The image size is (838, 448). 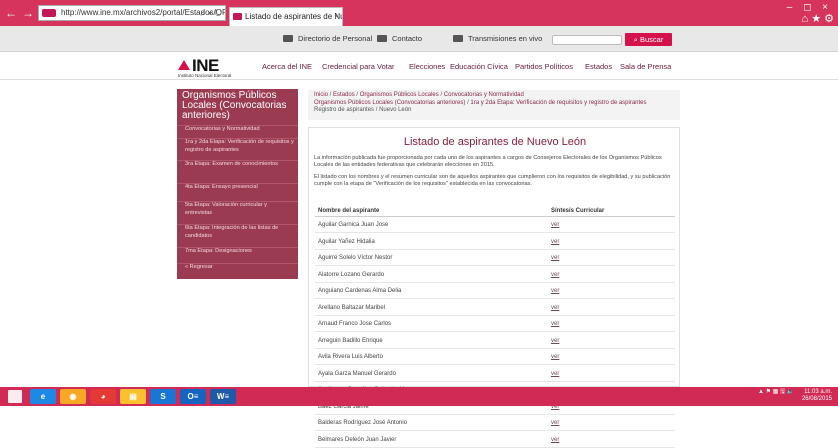 I want to click on aspirant-name: Arellano Baltazar Maribel, so click(x=352, y=307).